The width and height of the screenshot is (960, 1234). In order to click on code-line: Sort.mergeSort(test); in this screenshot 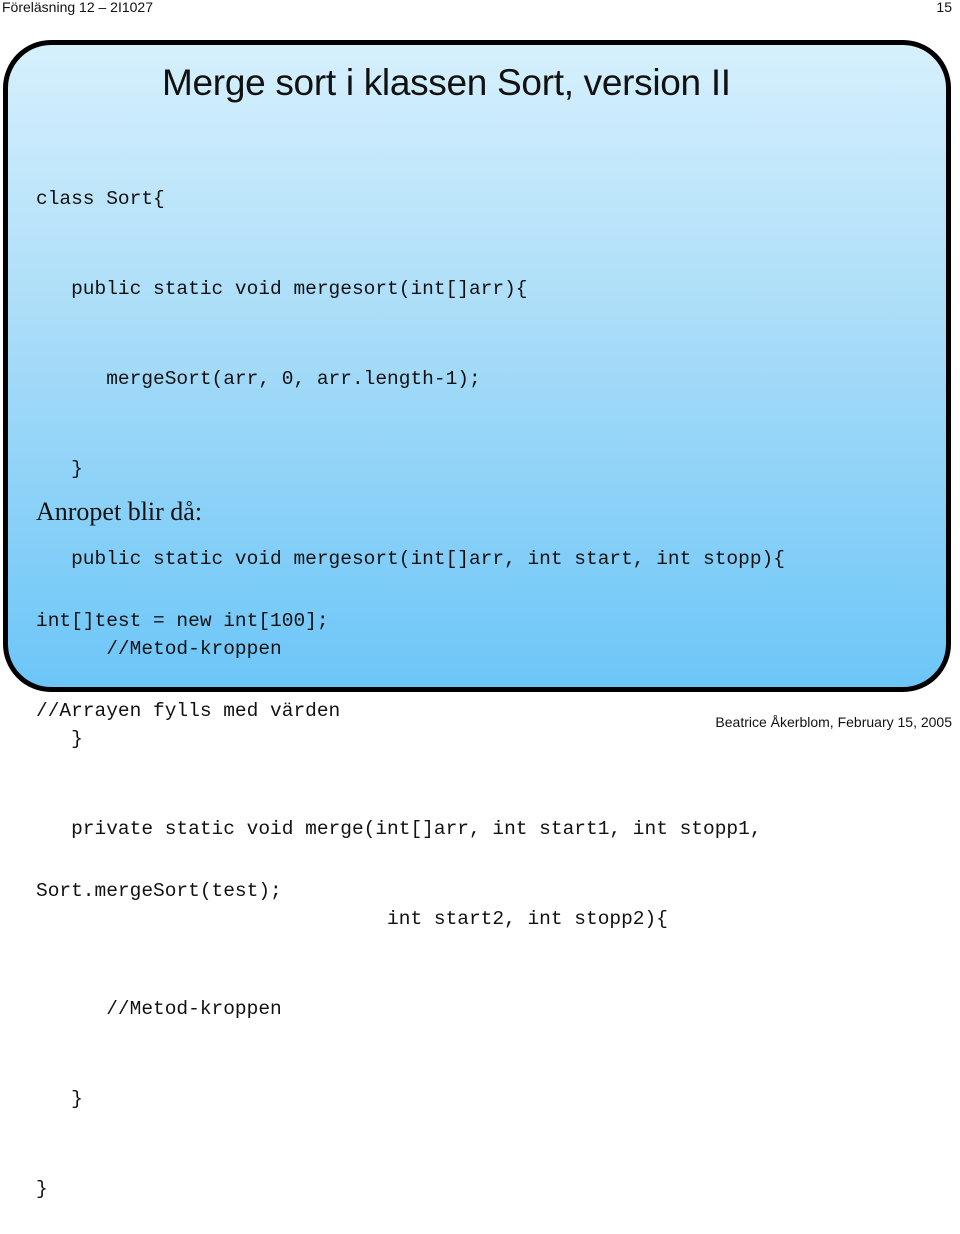, I will do `click(159, 891)`.